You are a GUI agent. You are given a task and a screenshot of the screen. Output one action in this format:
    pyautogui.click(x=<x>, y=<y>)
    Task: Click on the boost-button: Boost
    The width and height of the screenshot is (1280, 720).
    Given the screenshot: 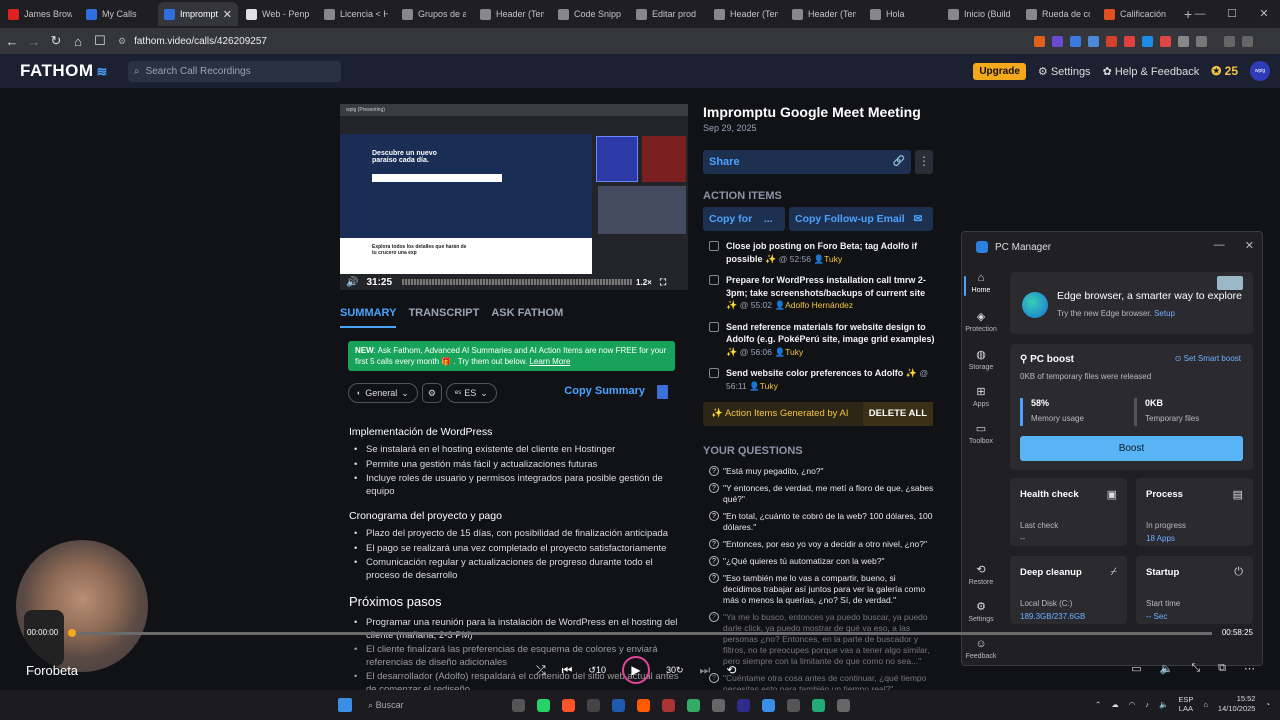 What is the action you would take?
    pyautogui.click(x=1131, y=448)
    